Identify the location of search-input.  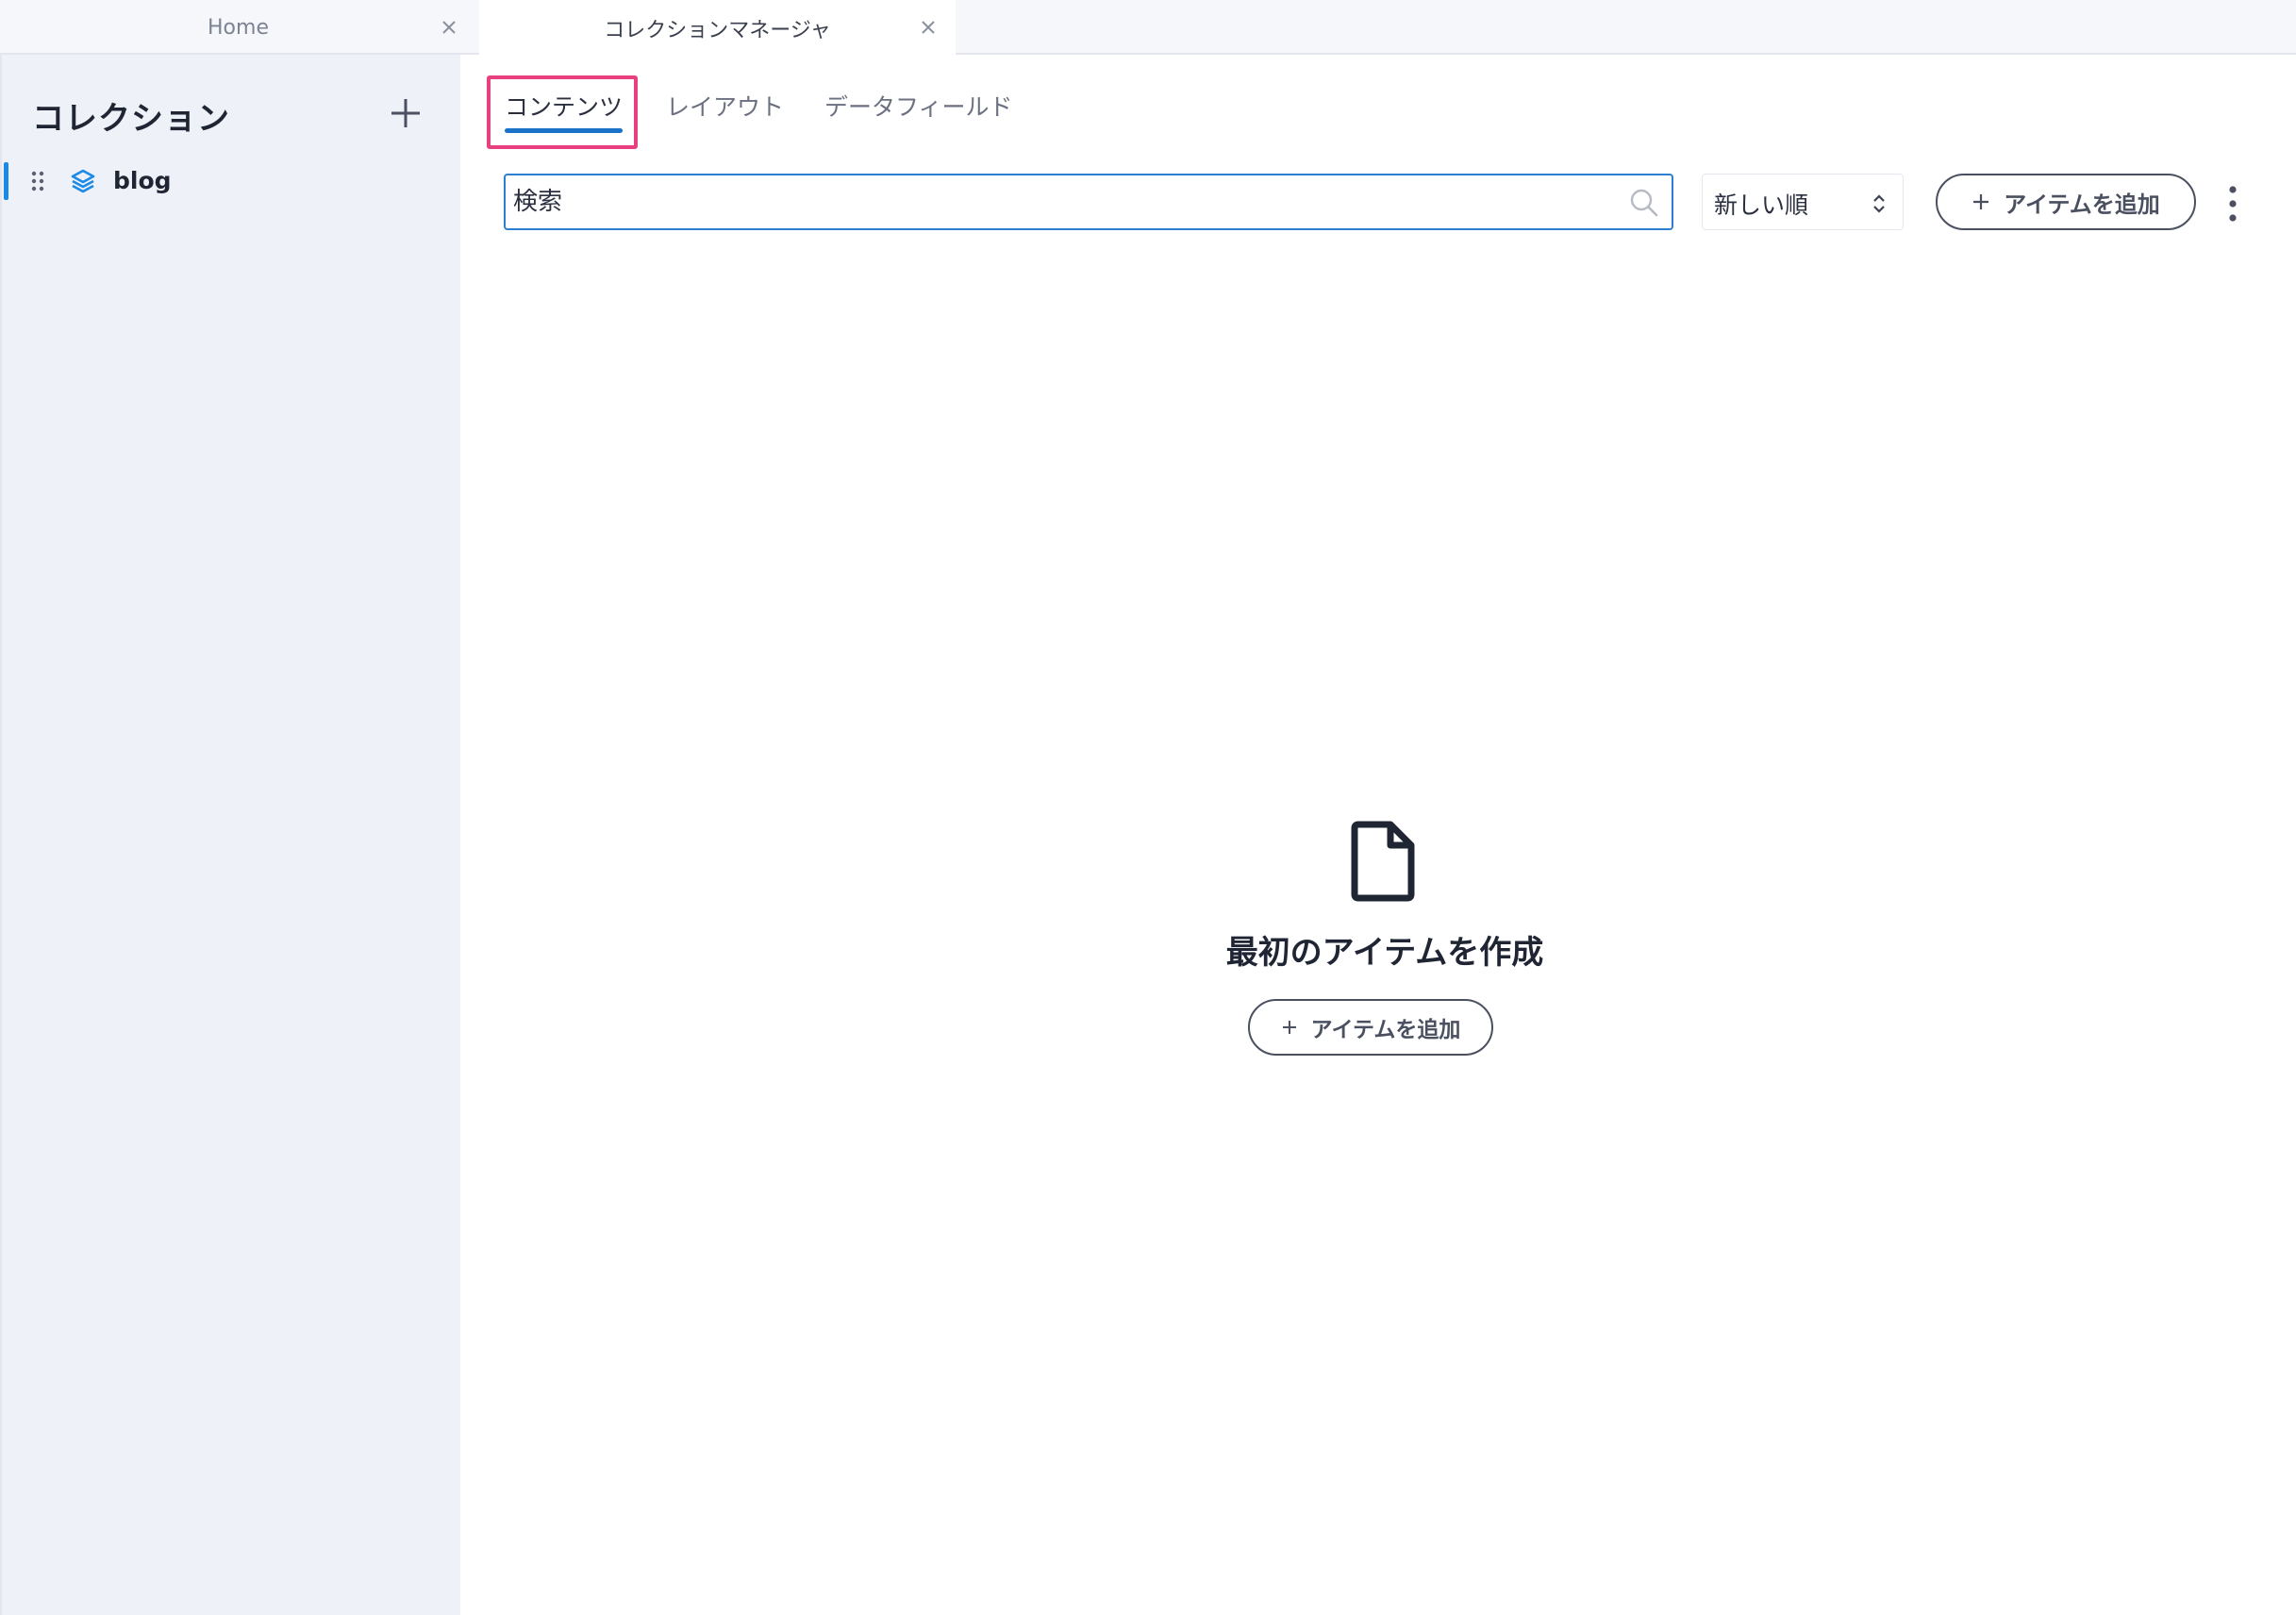
(1060, 202).